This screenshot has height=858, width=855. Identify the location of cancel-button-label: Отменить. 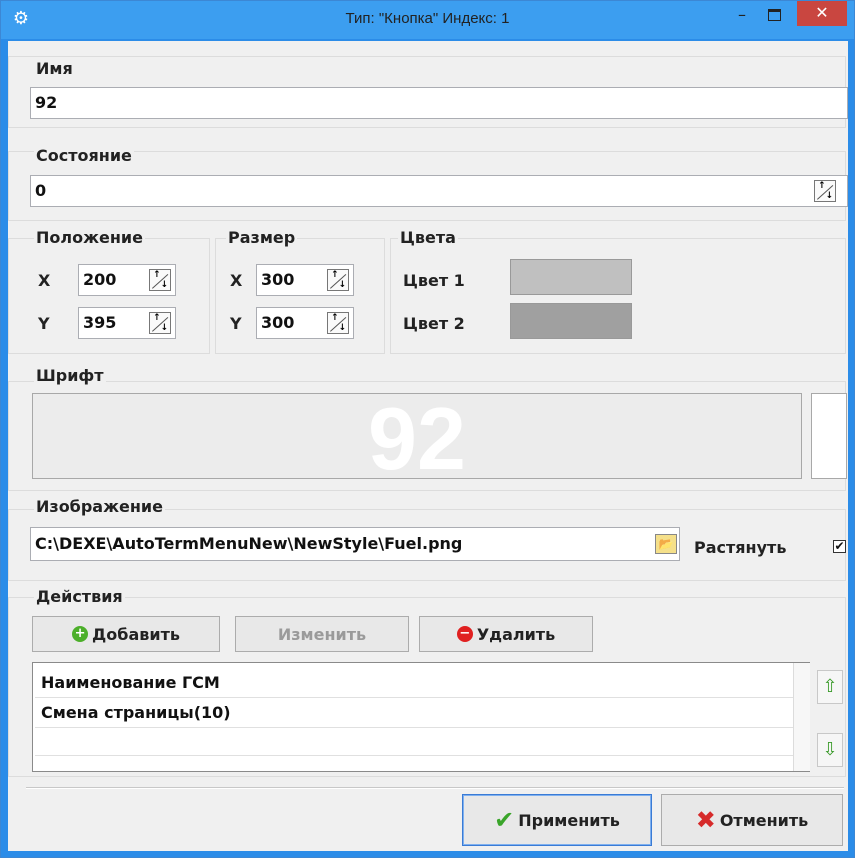
(764, 820).